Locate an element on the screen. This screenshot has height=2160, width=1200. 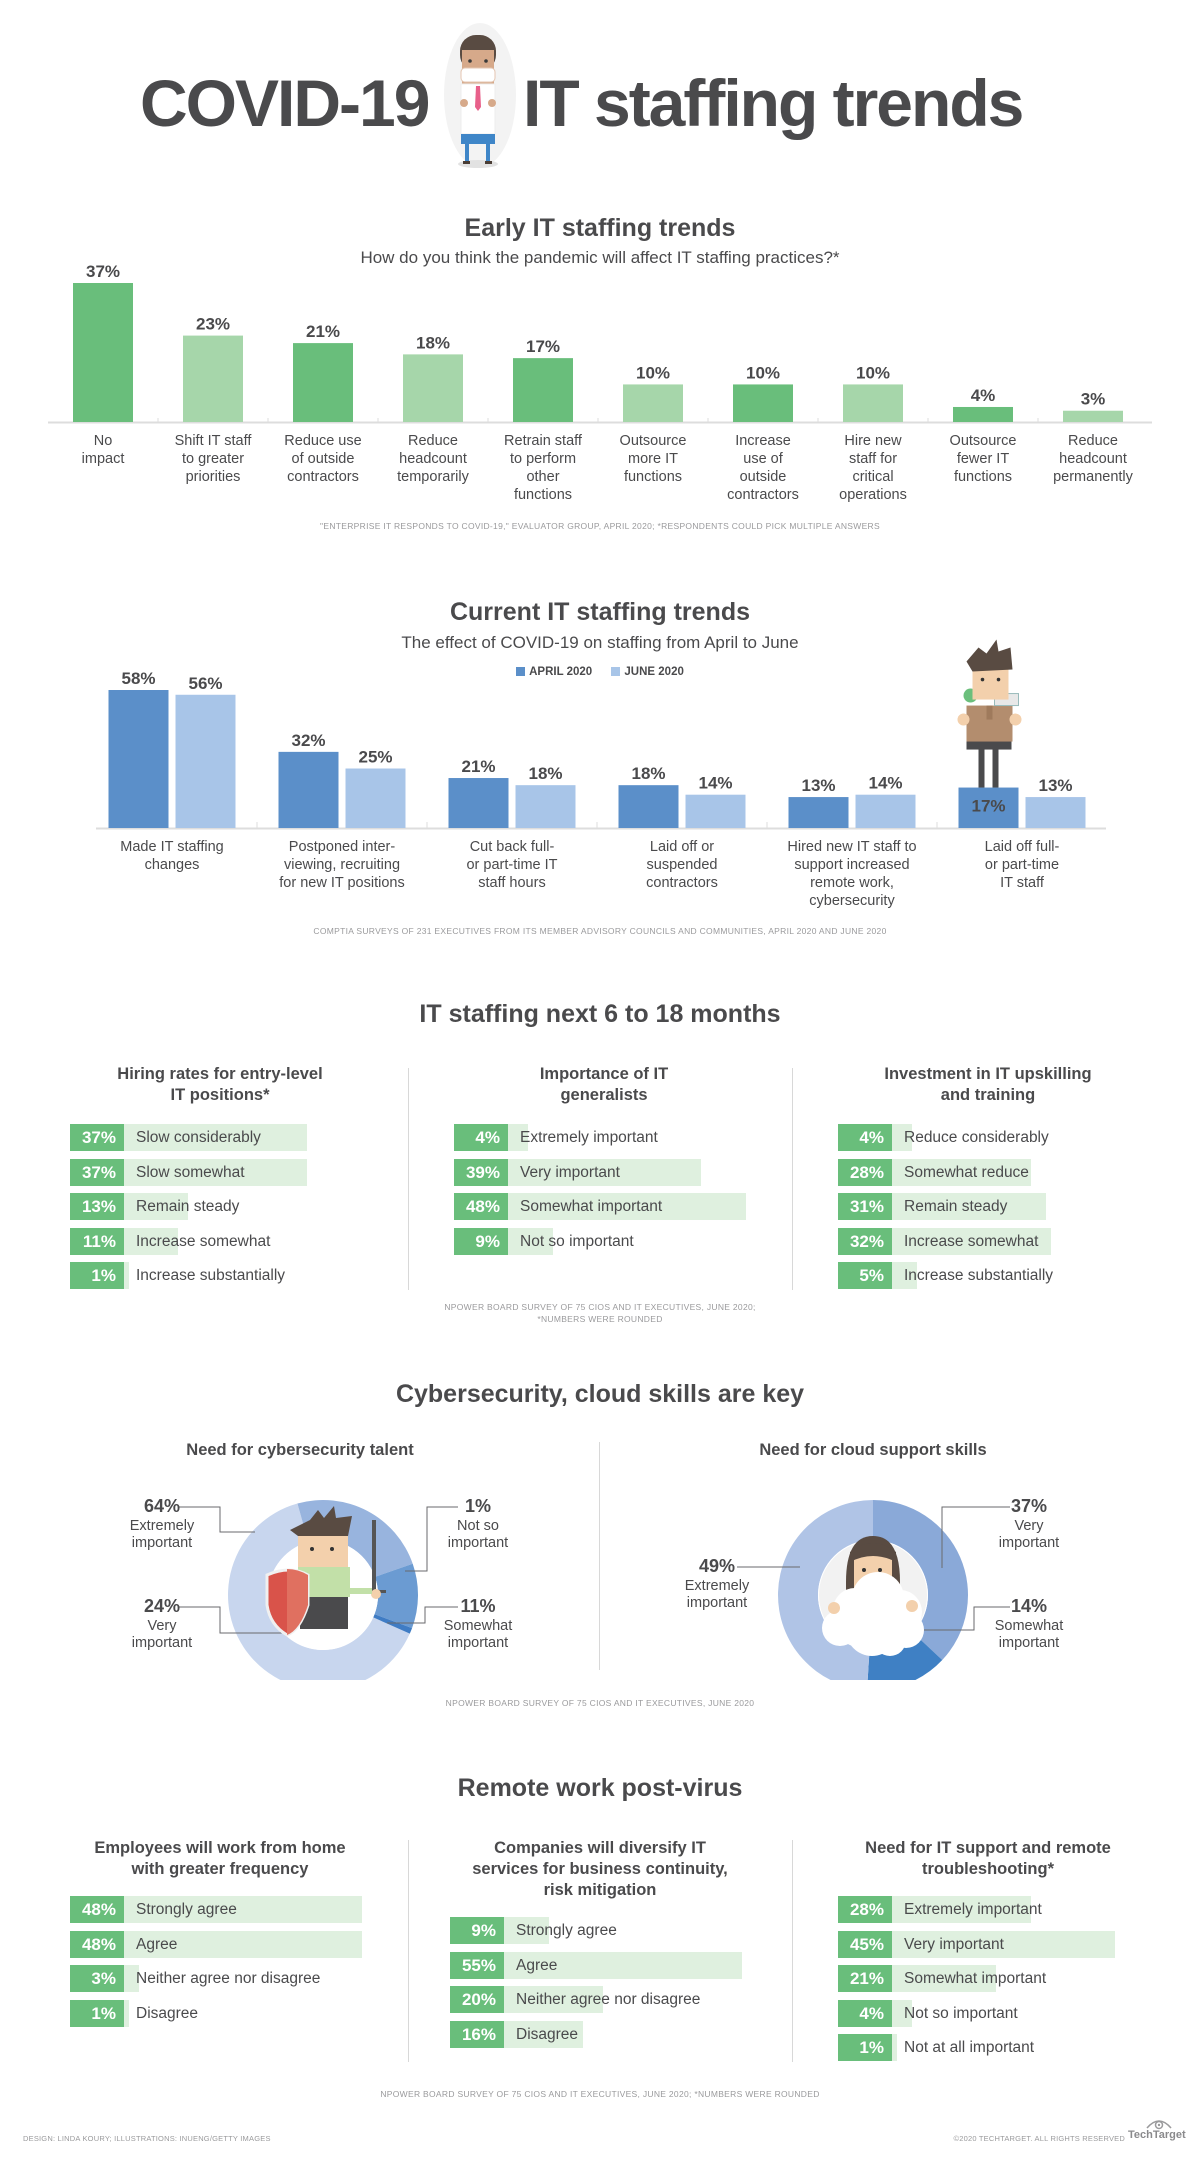
percent-value: 9% is located at coordinates (483, 1930).